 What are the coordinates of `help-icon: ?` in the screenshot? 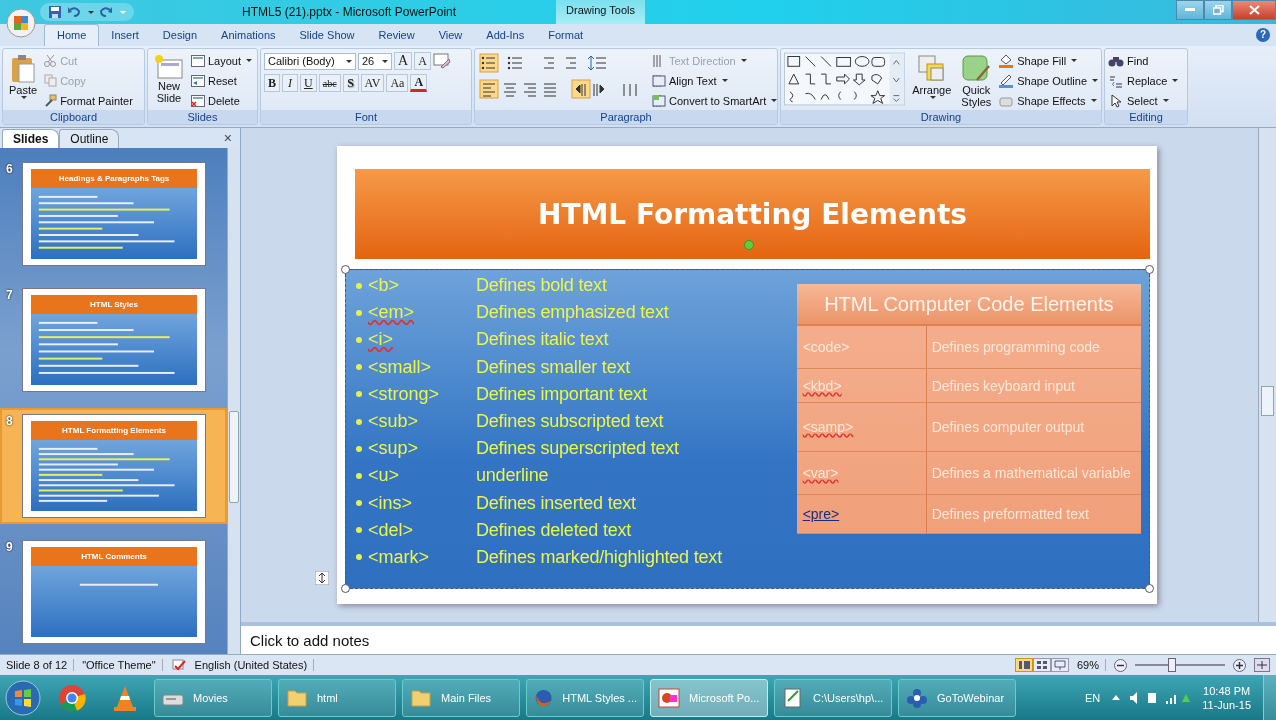 It's located at (1263, 35).